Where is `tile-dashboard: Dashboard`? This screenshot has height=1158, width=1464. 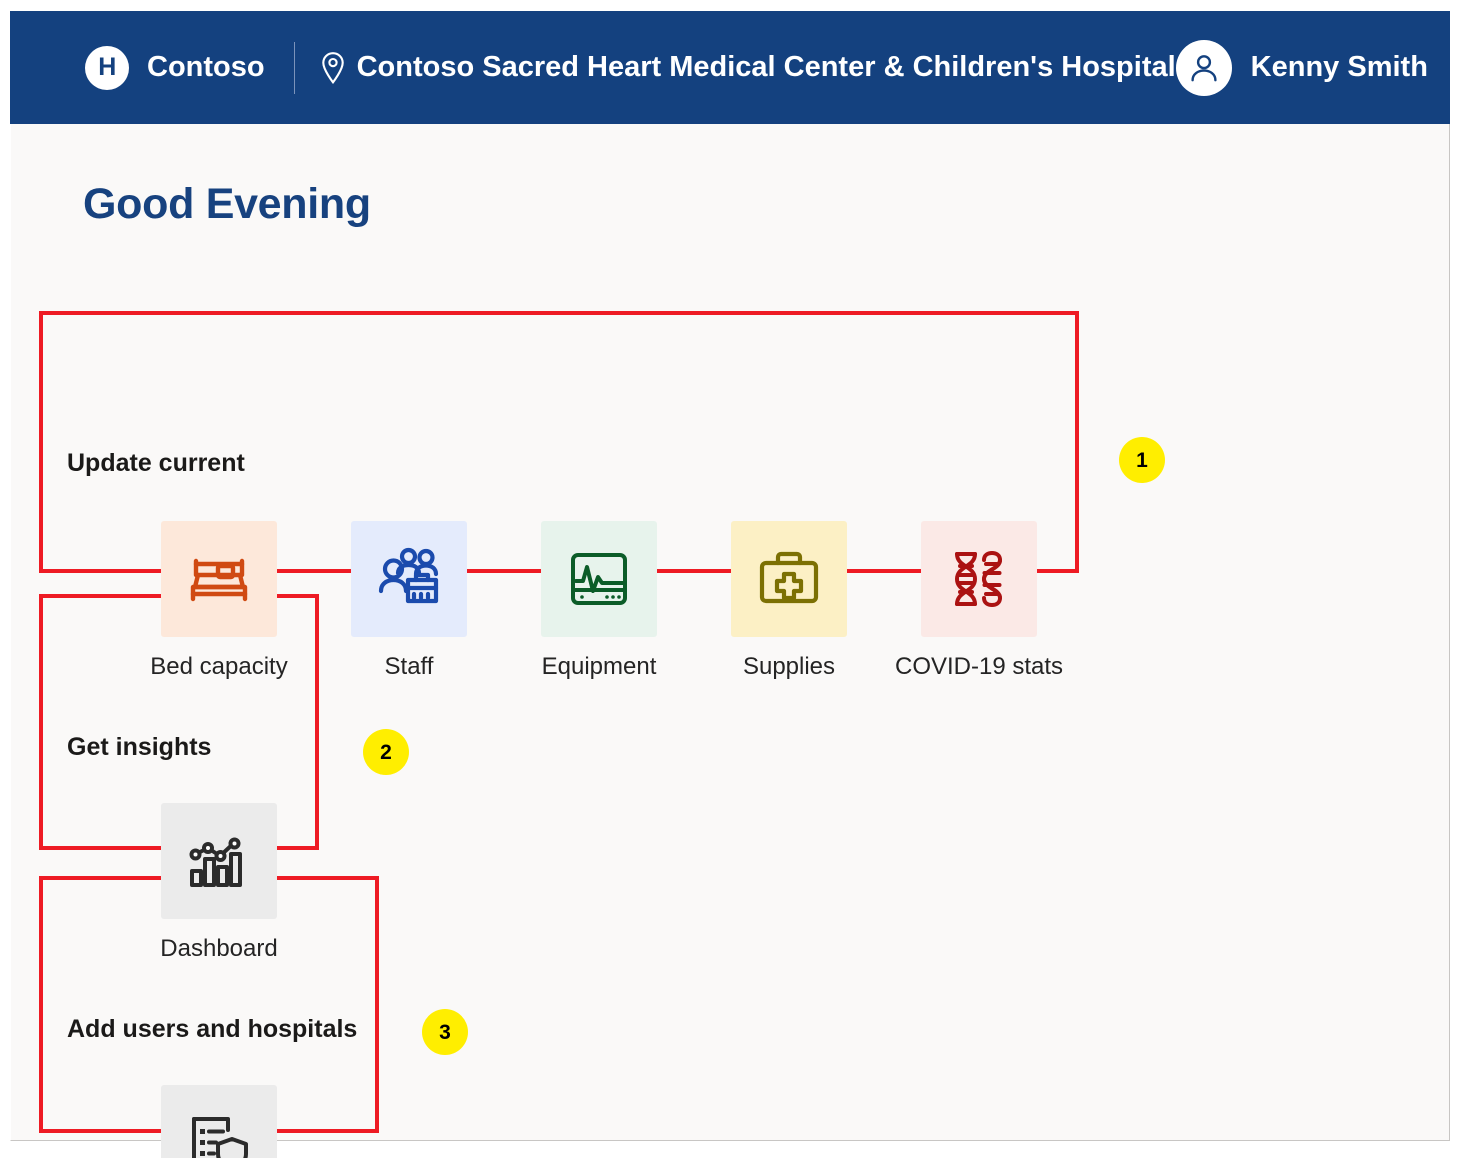 tile-dashboard: Dashboard is located at coordinates (219, 883).